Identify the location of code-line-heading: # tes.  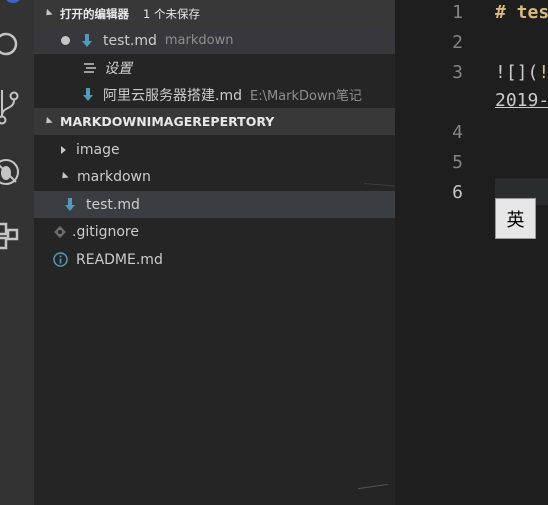
(521, 12).